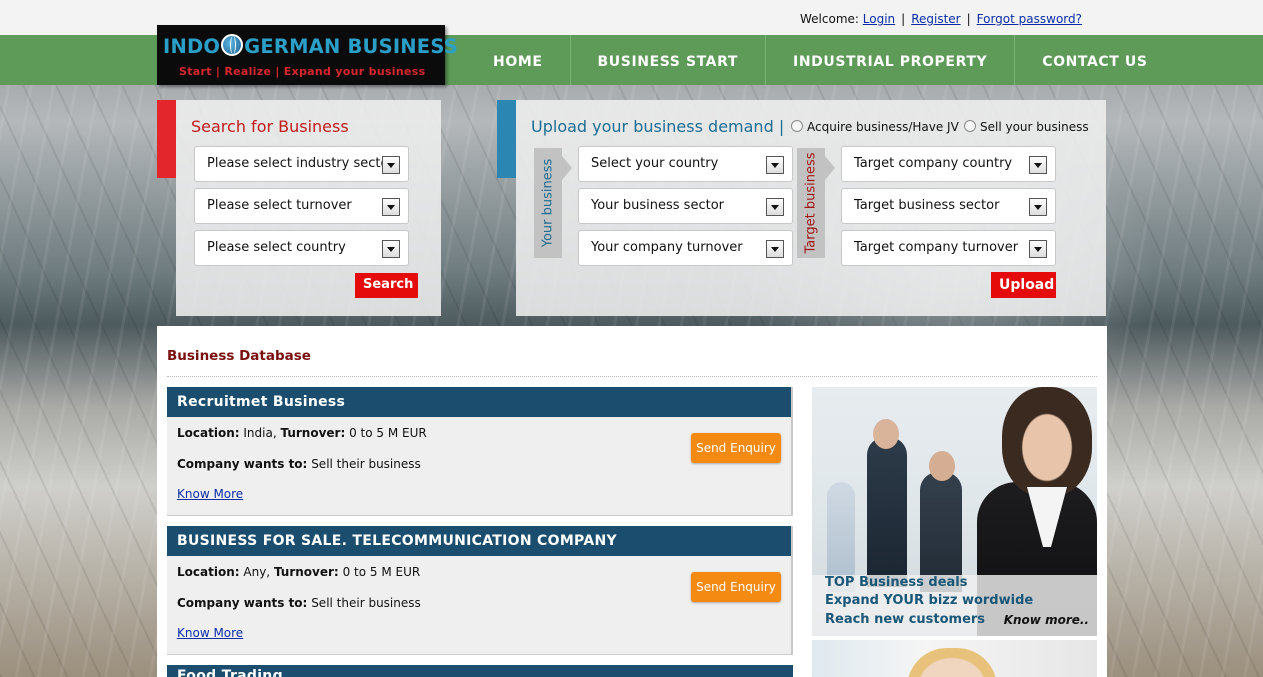  What do you see at coordinates (1026, 127) in the screenshot?
I see `radio-sell: Sell your business` at bounding box center [1026, 127].